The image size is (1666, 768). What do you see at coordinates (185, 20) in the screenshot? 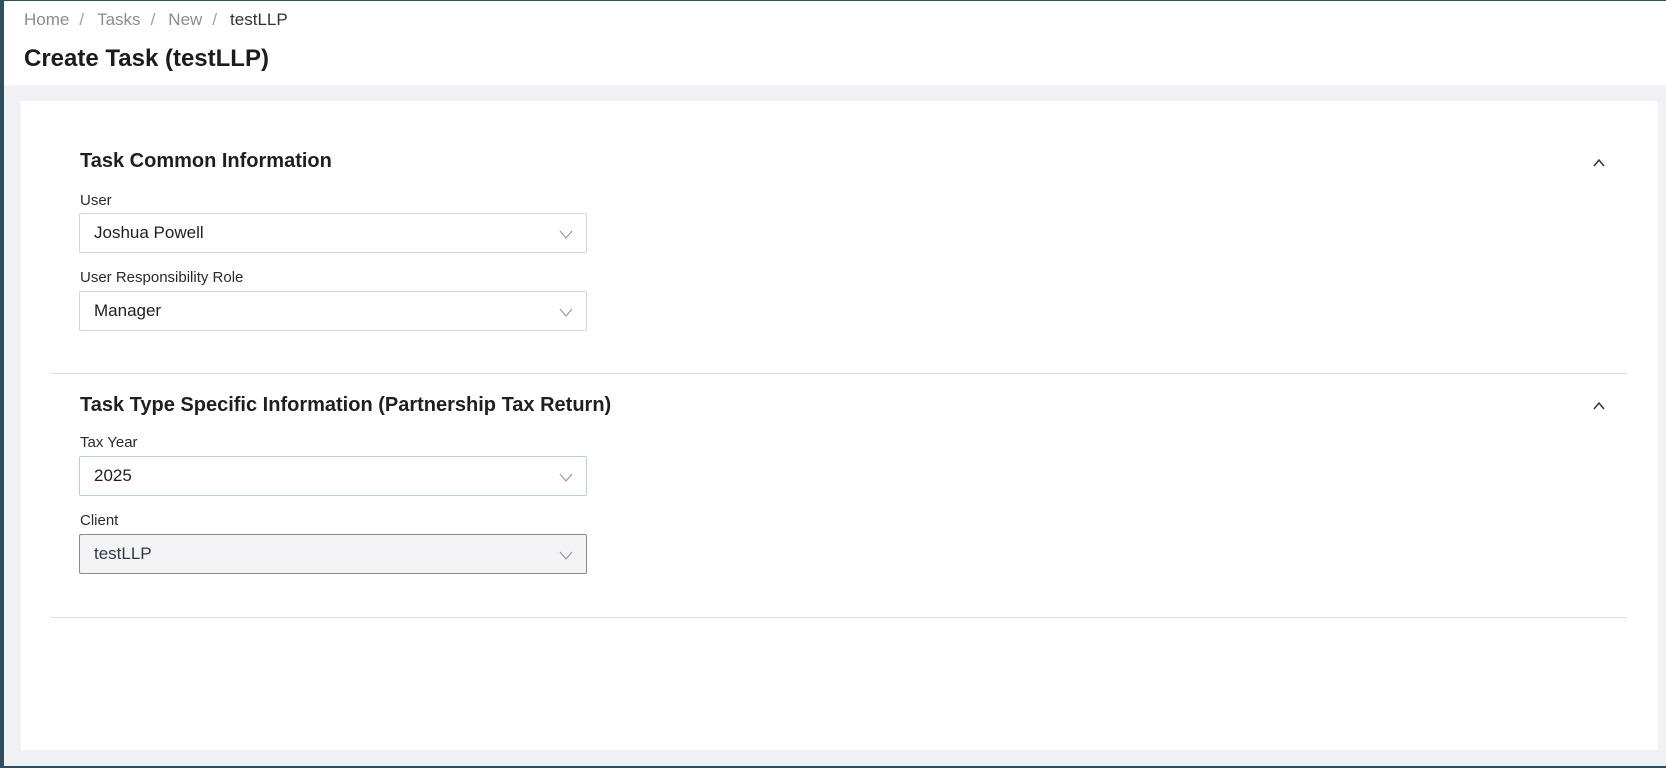
I see `breadcrumb-new: New` at bounding box center [185, 20].